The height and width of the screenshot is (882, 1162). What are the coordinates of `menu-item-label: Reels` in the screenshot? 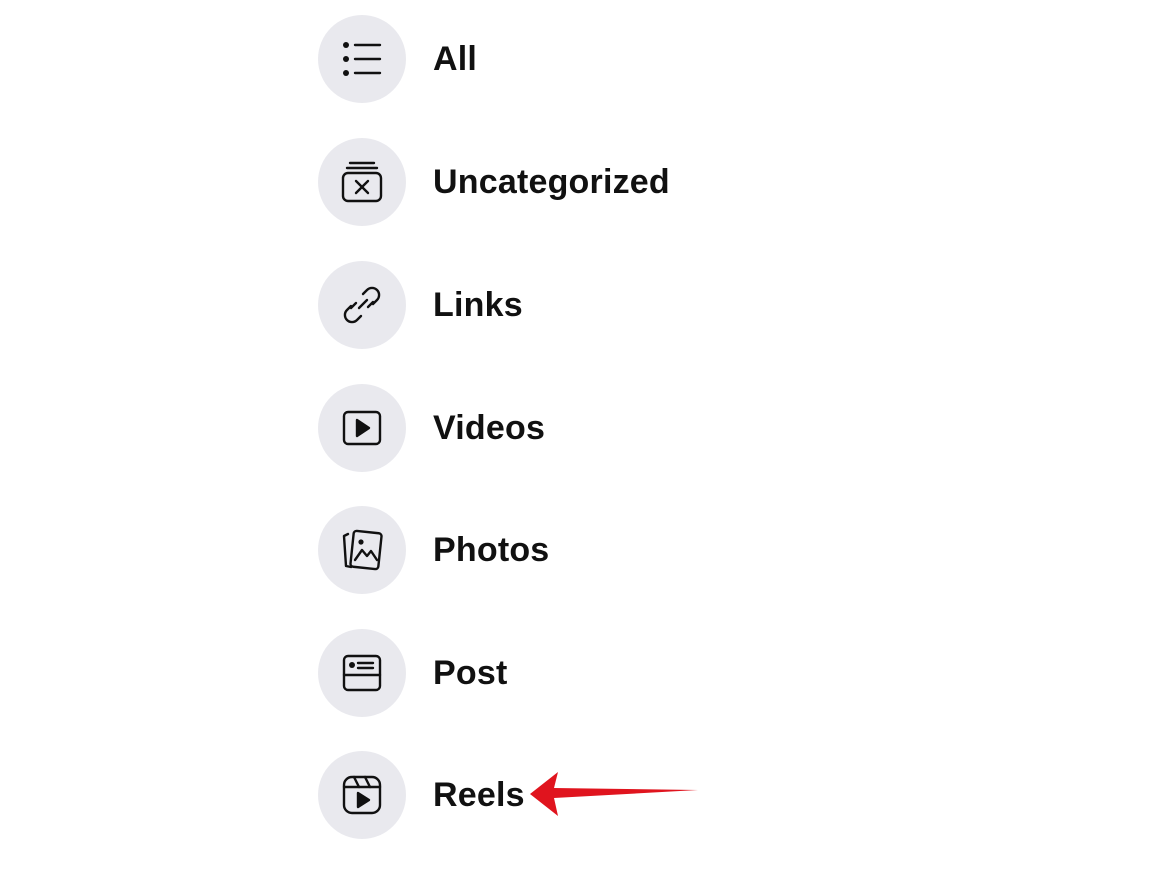 It's located at (479, 794).